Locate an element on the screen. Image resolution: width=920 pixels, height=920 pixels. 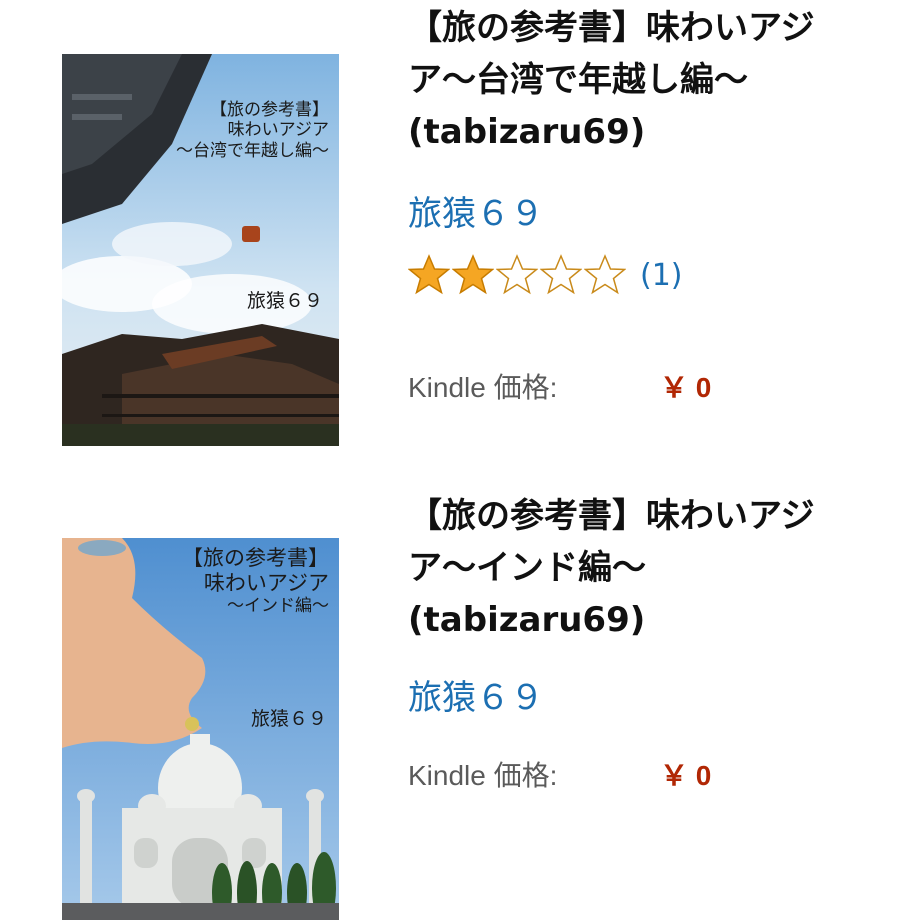
cover-line3: ～台湾で年越し編～ is located at coordinates (252, 150).